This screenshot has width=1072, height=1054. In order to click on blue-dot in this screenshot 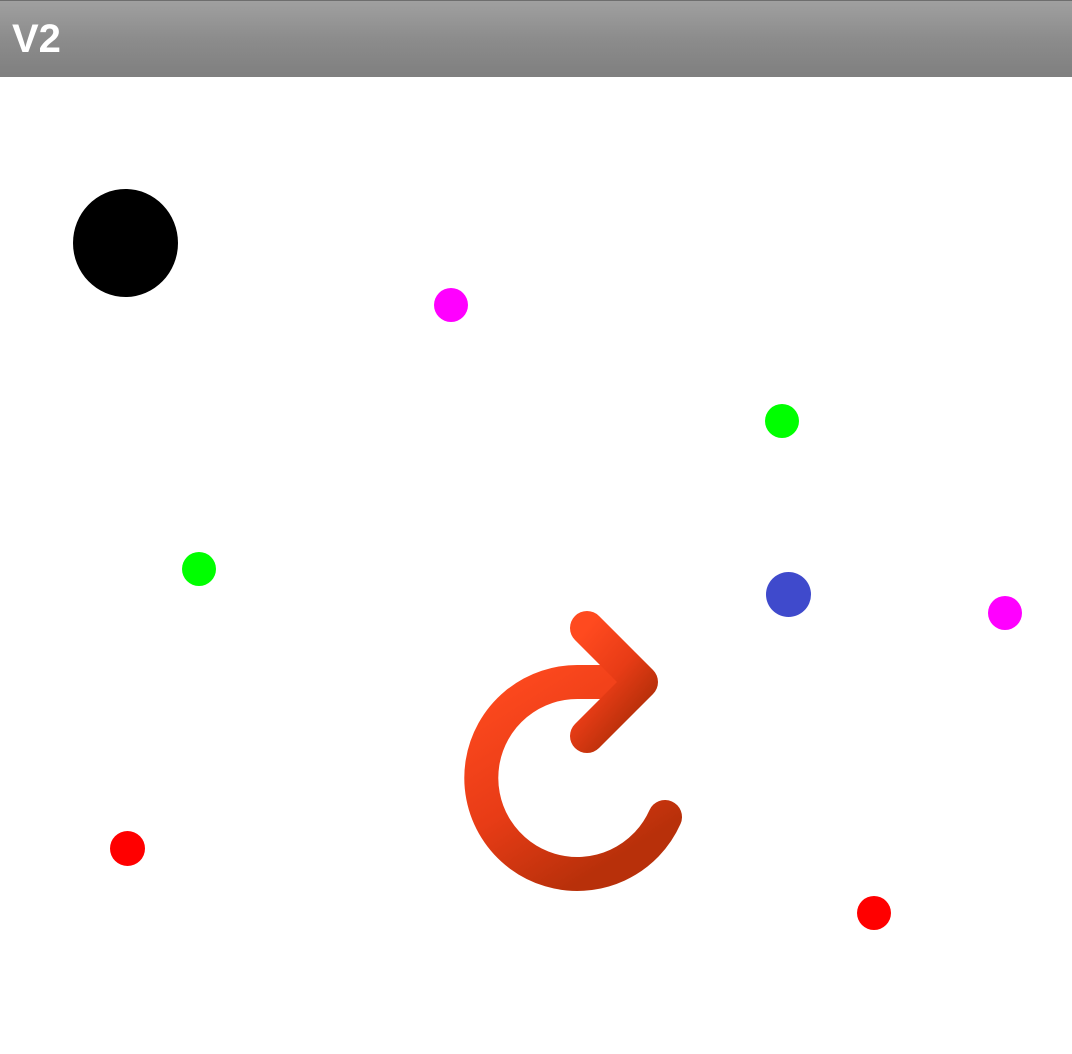, I will do `click(788, 594)`.